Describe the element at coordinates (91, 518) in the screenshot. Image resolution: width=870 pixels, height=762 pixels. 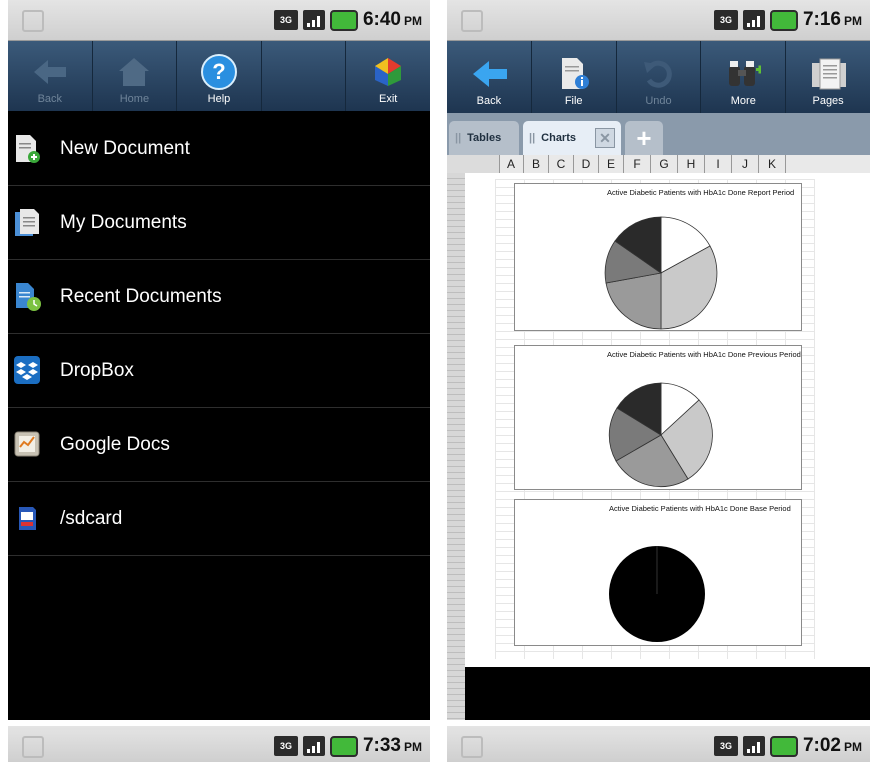
I see `menu-label: /sdcard` at that location.